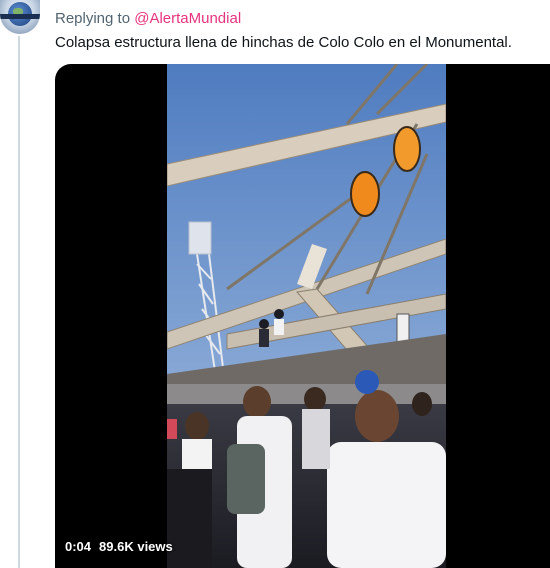  I want to click on replying-to: Replying to @AlertaMundial, so click(148, 18).